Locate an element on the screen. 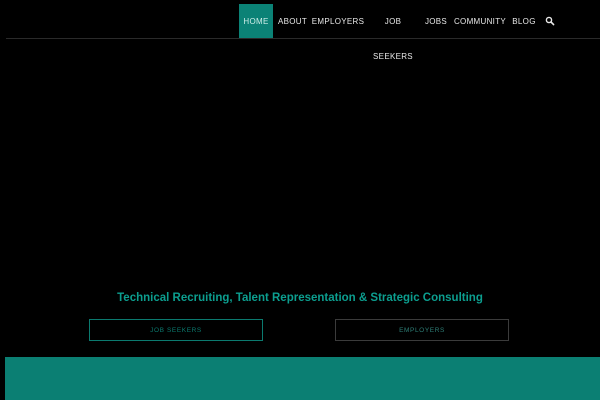  nav-employers: EMPLOYERS is located at coordinates (338, 21).